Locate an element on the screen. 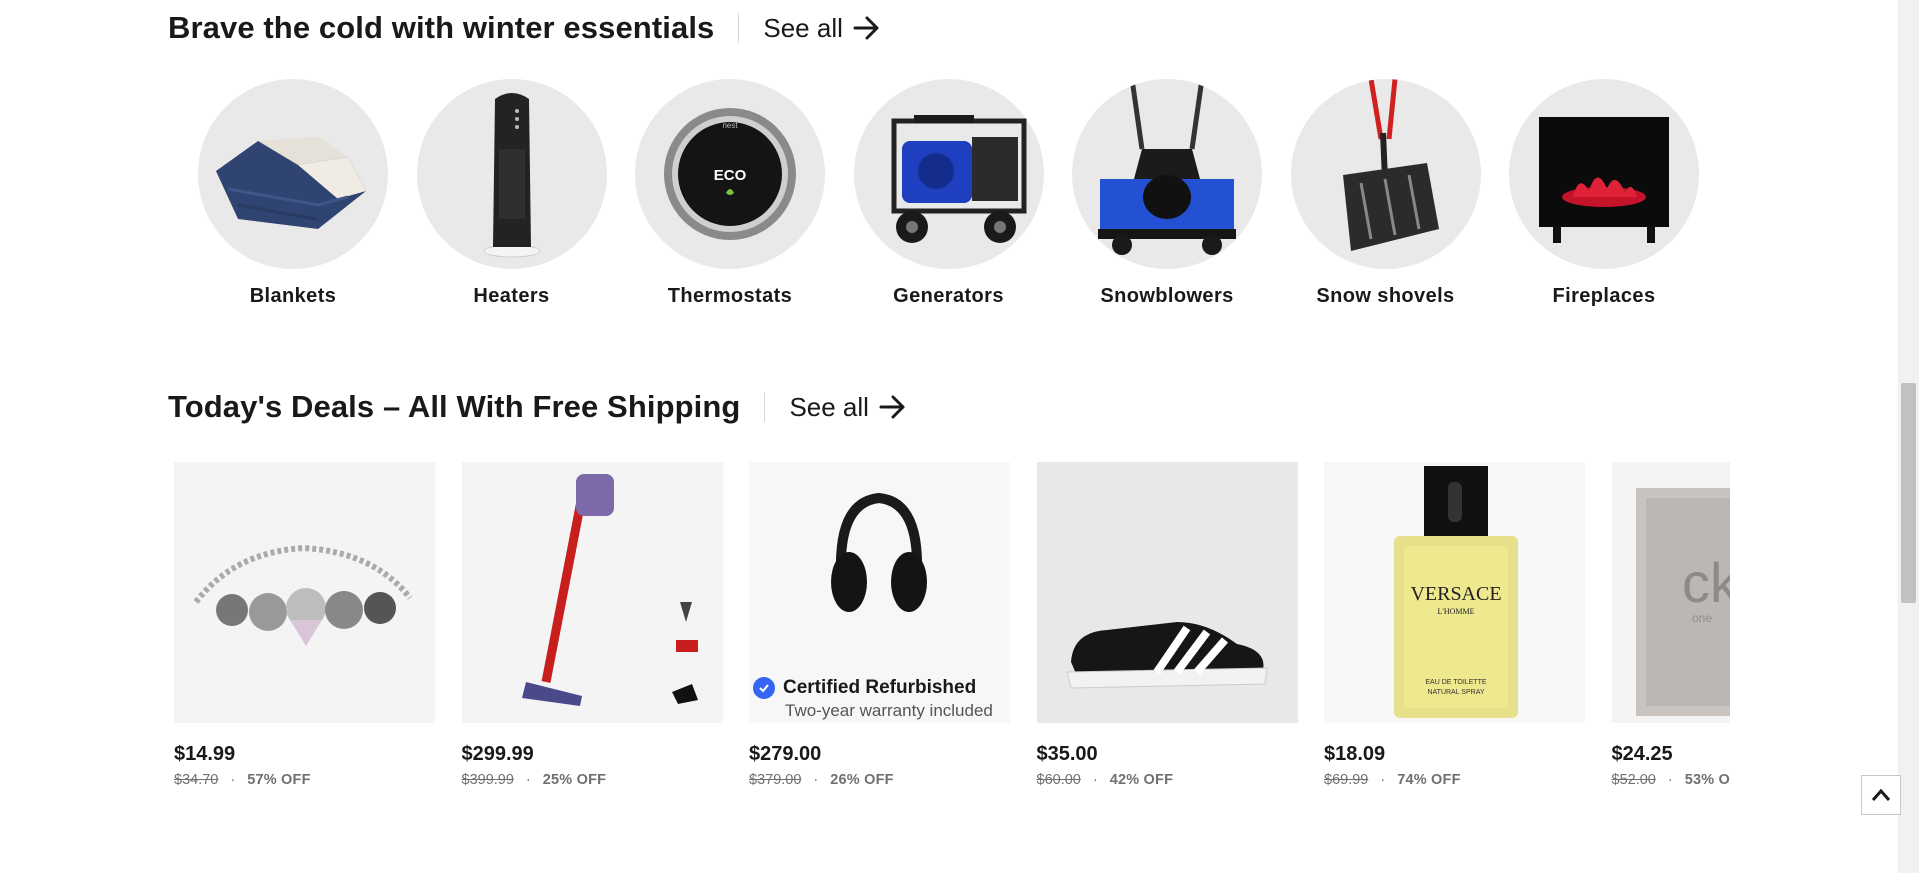  versace-desc-1: EAU DE TOILETTE is located at coordinates (1456, 682).